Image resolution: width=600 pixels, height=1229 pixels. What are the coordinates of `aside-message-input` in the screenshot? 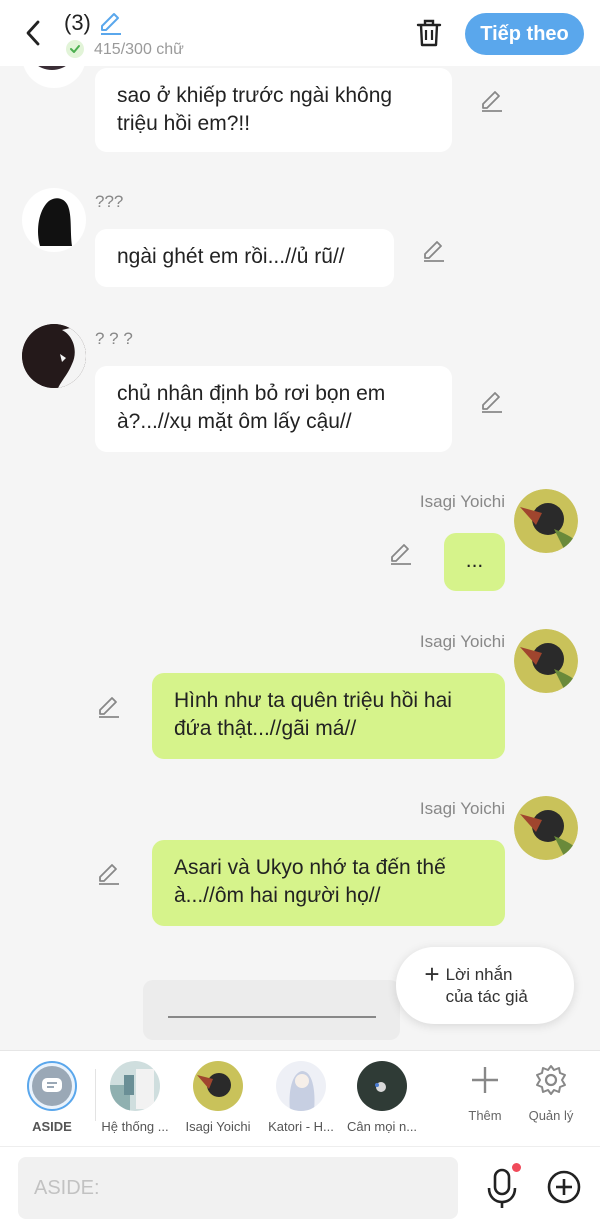 It's located at (238, 1188).